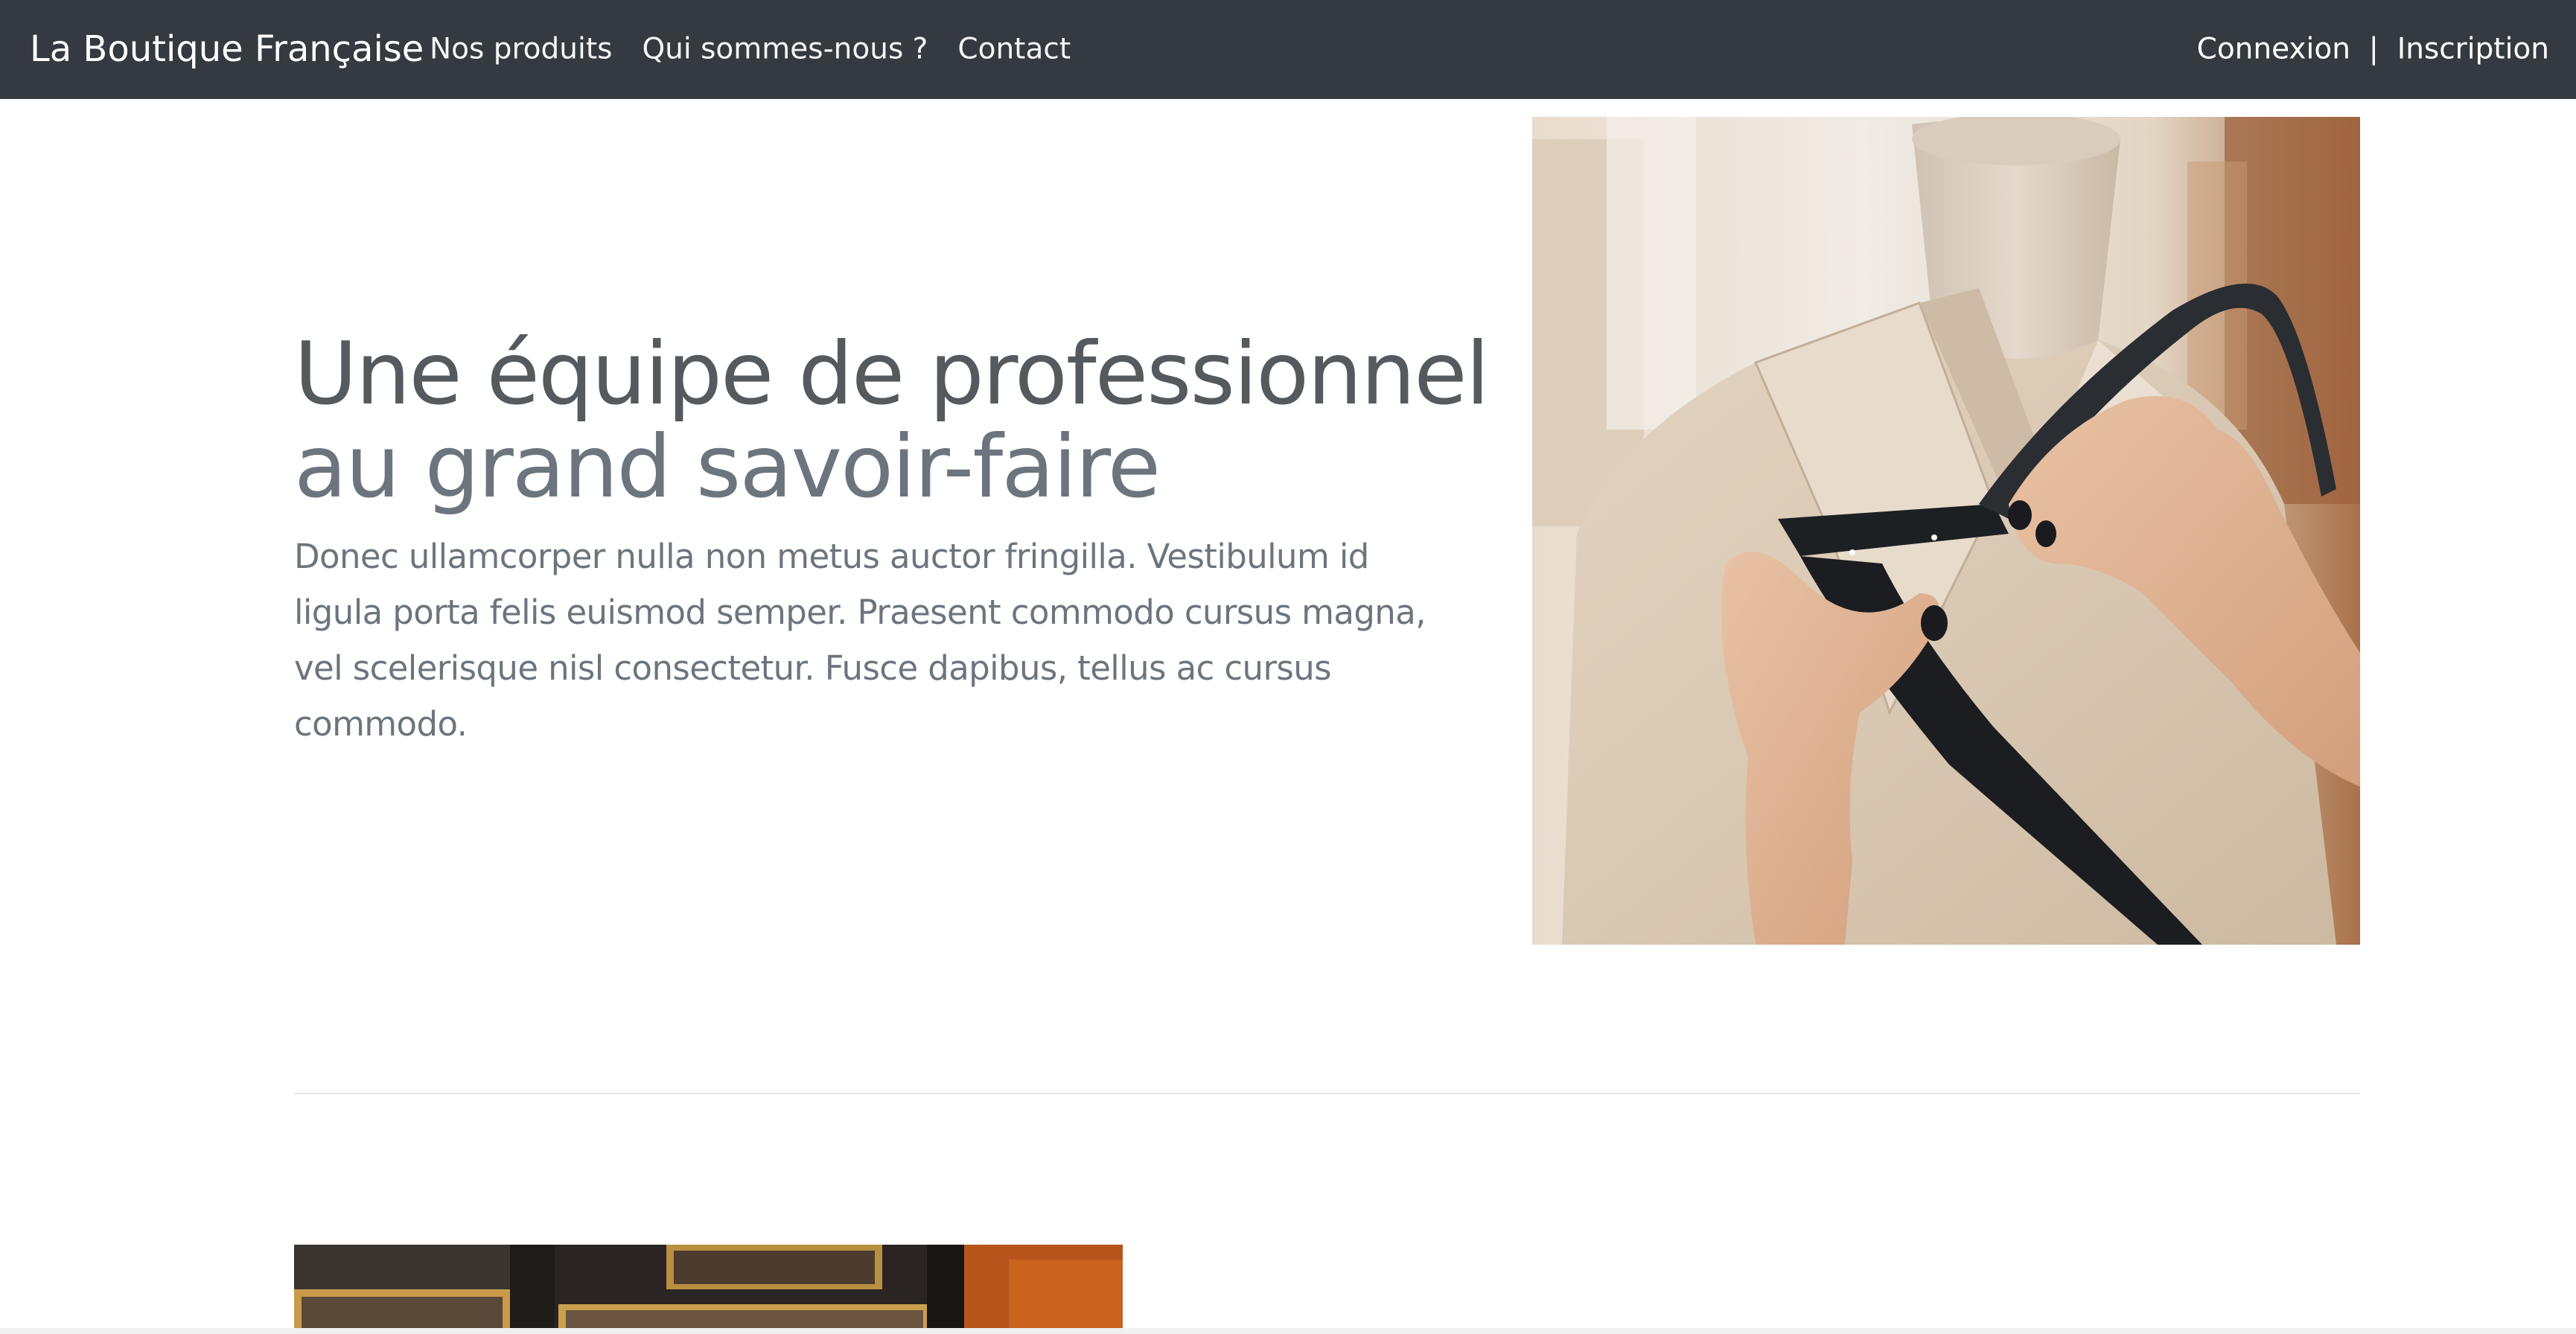 Image resolution: width=2576 pixels, height=1334 pixels. What do you see at coordinates (2273, 50) in the screenshot?
I see `login-link: Connexion` at bounding box center [2273, 50].